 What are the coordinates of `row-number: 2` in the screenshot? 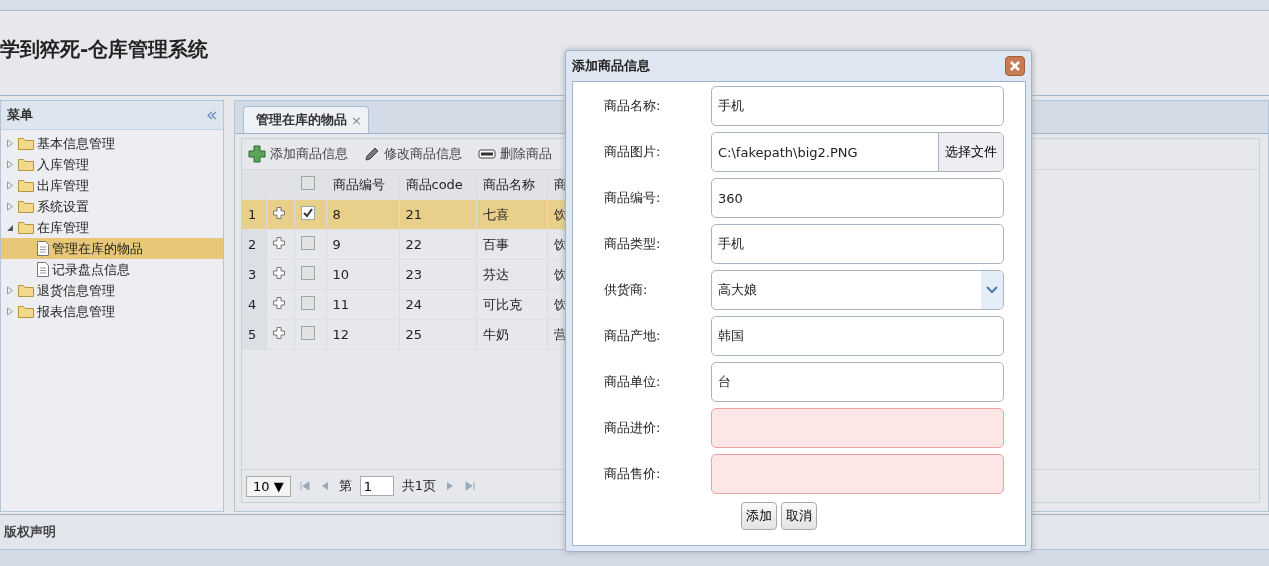 It's located at (254, 244).